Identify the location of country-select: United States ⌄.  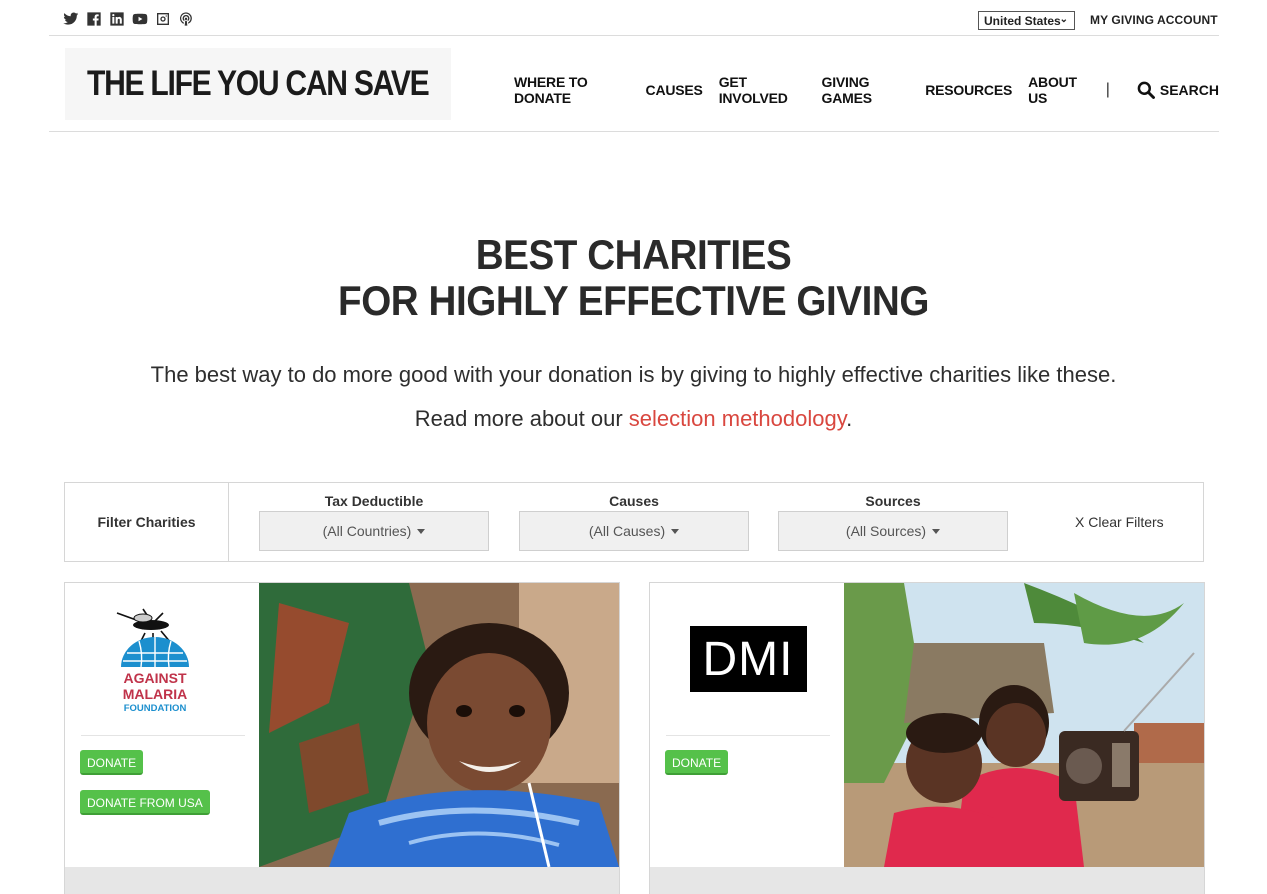
(1026, 20).